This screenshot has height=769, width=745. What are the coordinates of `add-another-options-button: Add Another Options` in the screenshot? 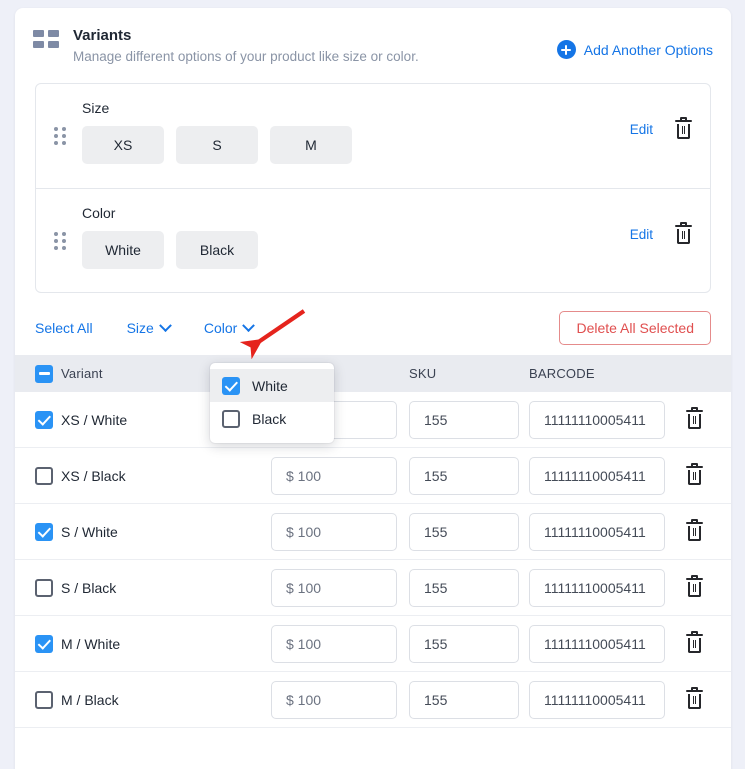 It's located at (634, 49).